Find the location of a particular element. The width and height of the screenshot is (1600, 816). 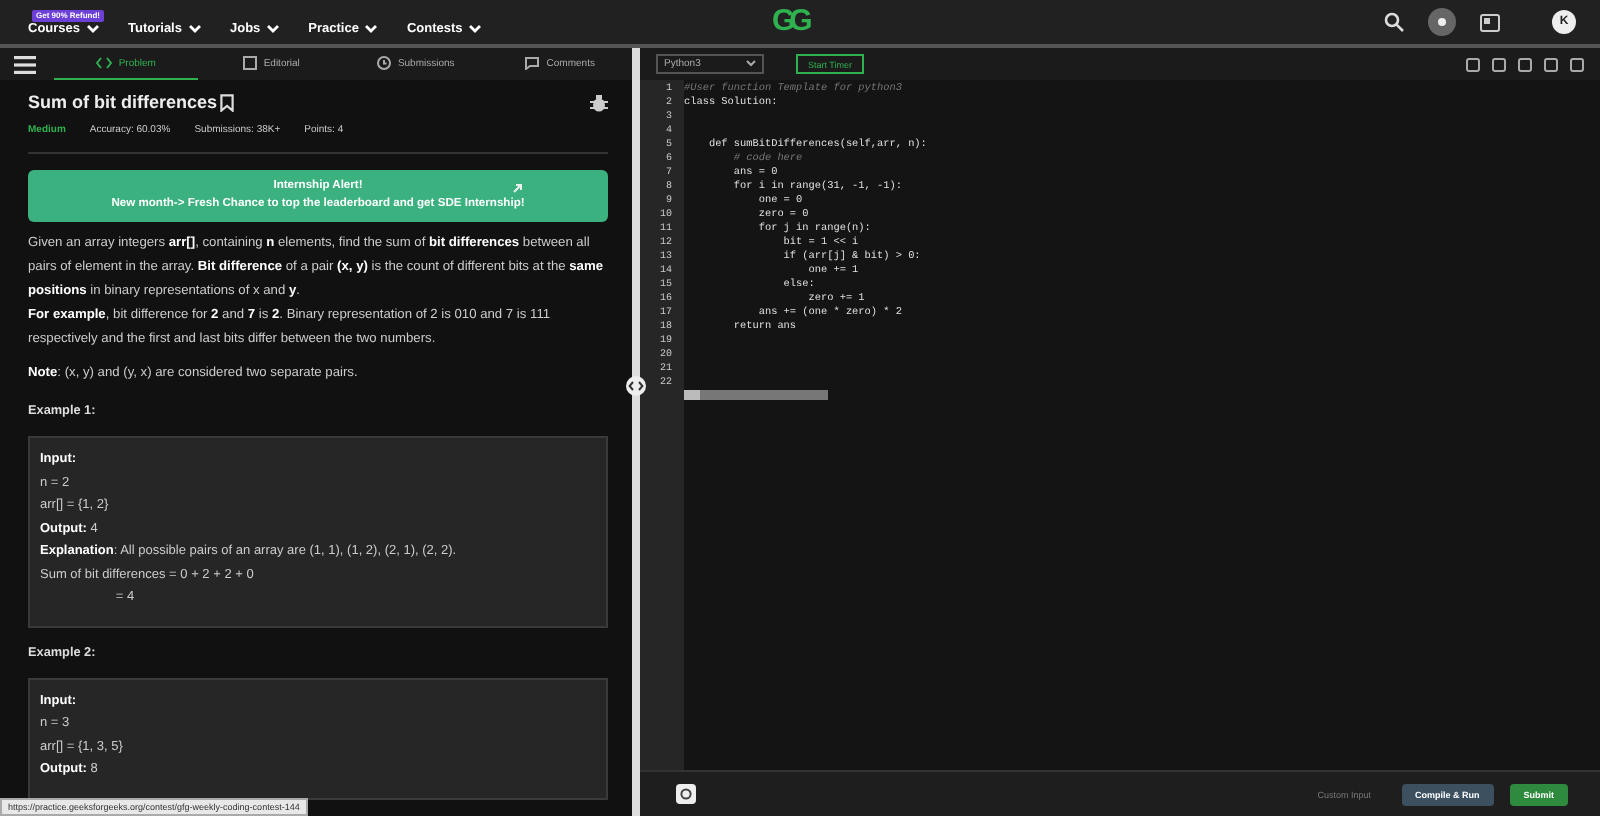

settings-icon is located at coordinates (686, 794).